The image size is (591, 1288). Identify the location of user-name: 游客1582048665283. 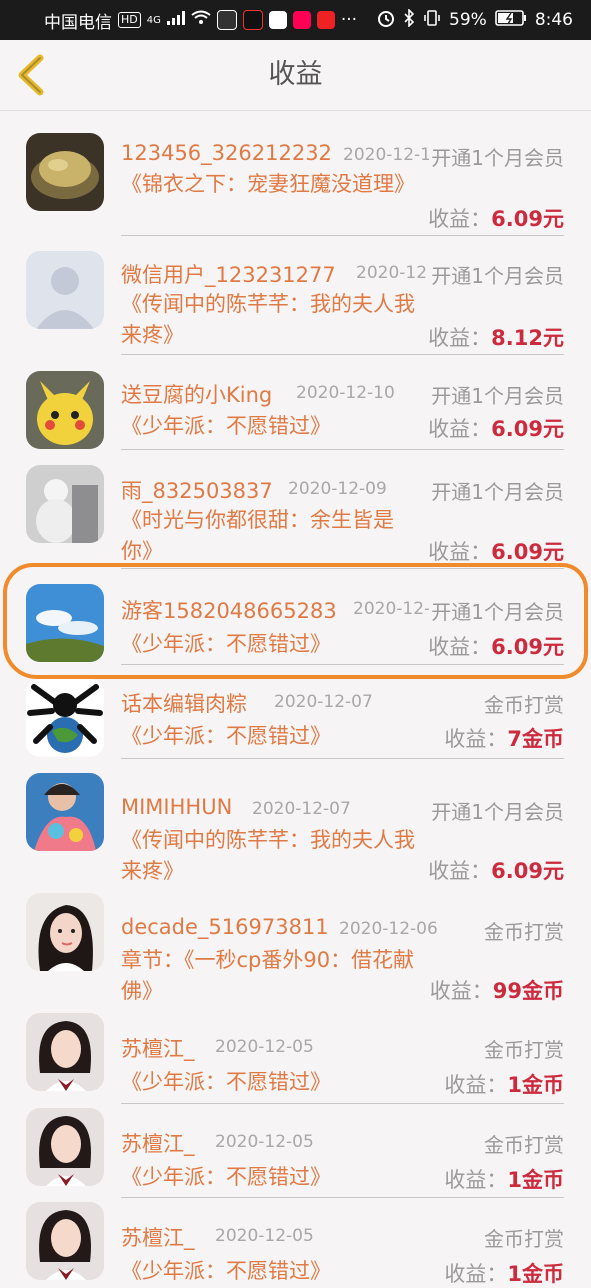
(229, 611).